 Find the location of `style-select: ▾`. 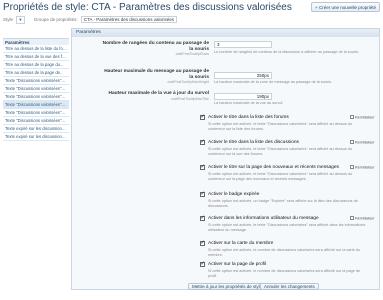

style-select: ▾ is located at coordinates (20, 20).